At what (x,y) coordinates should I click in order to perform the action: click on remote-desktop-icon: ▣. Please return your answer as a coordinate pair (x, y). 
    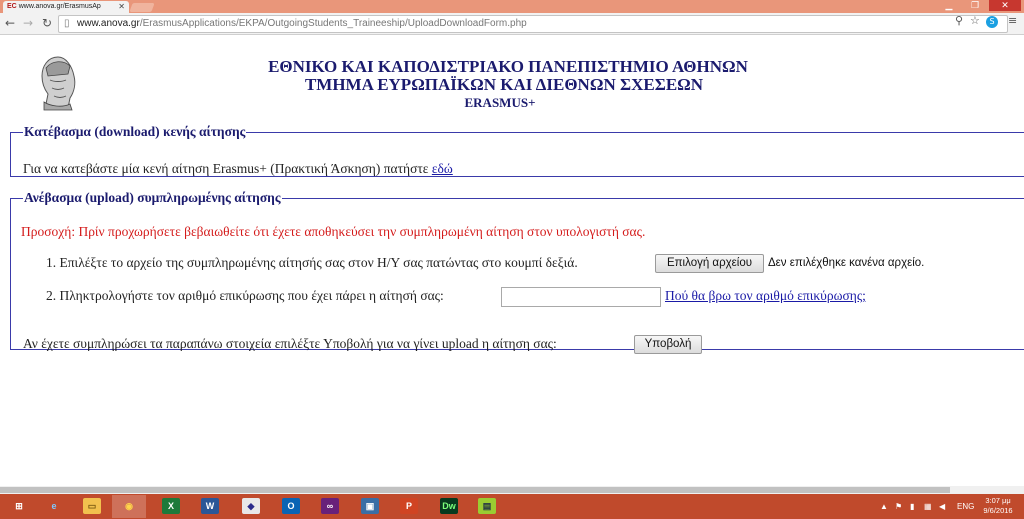
    Looking at the image, I should click on (370, 506).